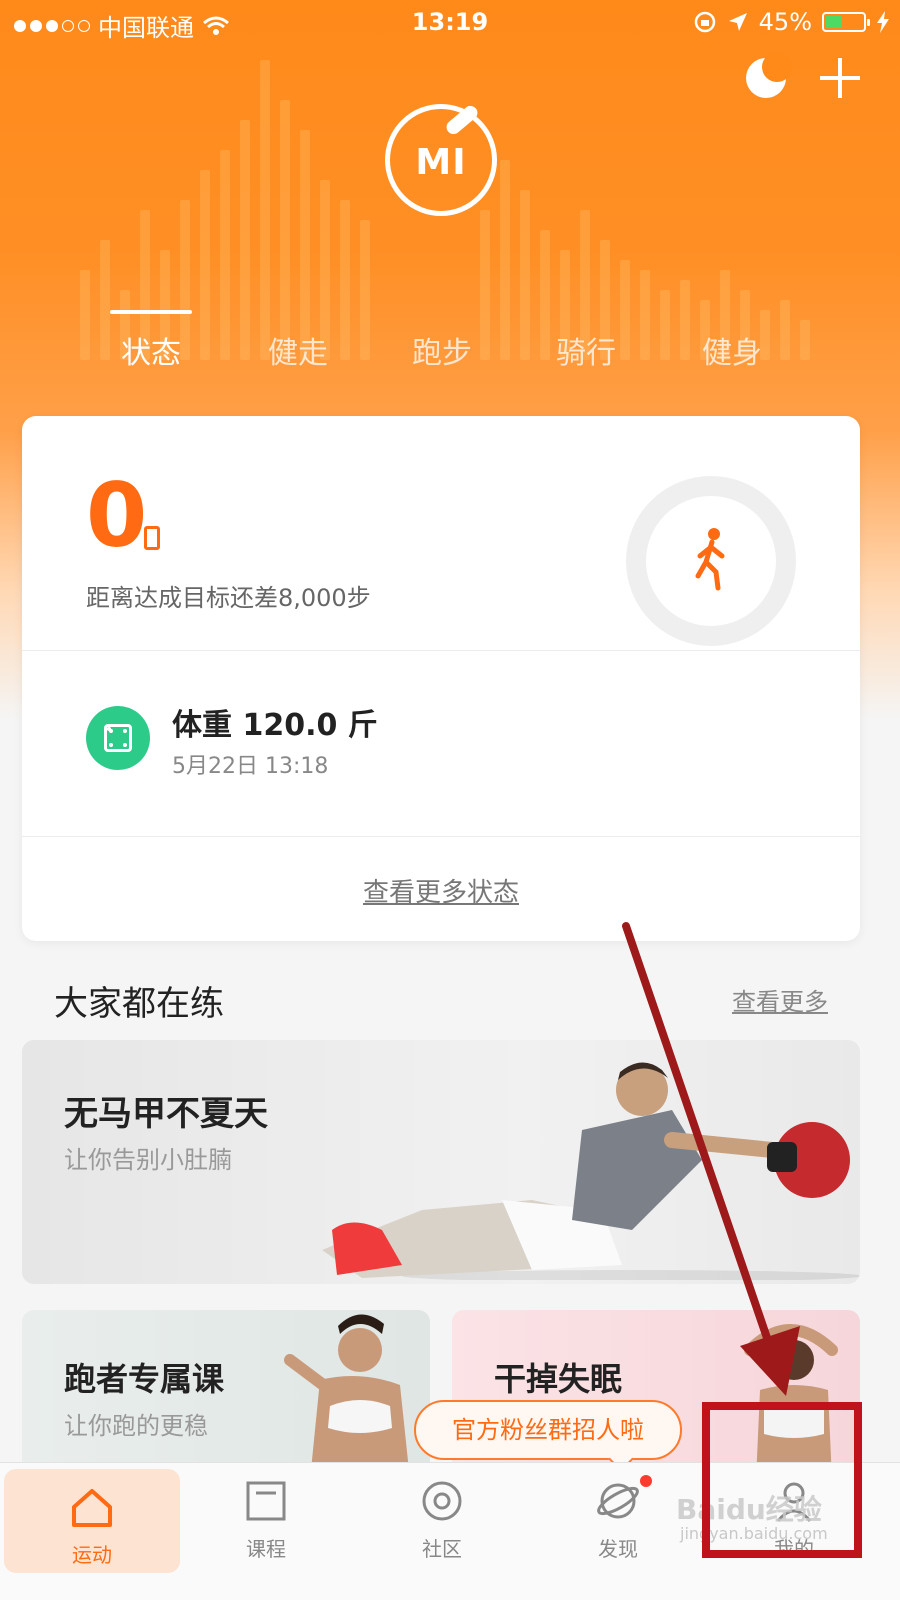 This screenshot has height=1600, width=900. I want to click on runner-course-card: 跑者专属课 让你跑的更稳, so click(226, 1395).